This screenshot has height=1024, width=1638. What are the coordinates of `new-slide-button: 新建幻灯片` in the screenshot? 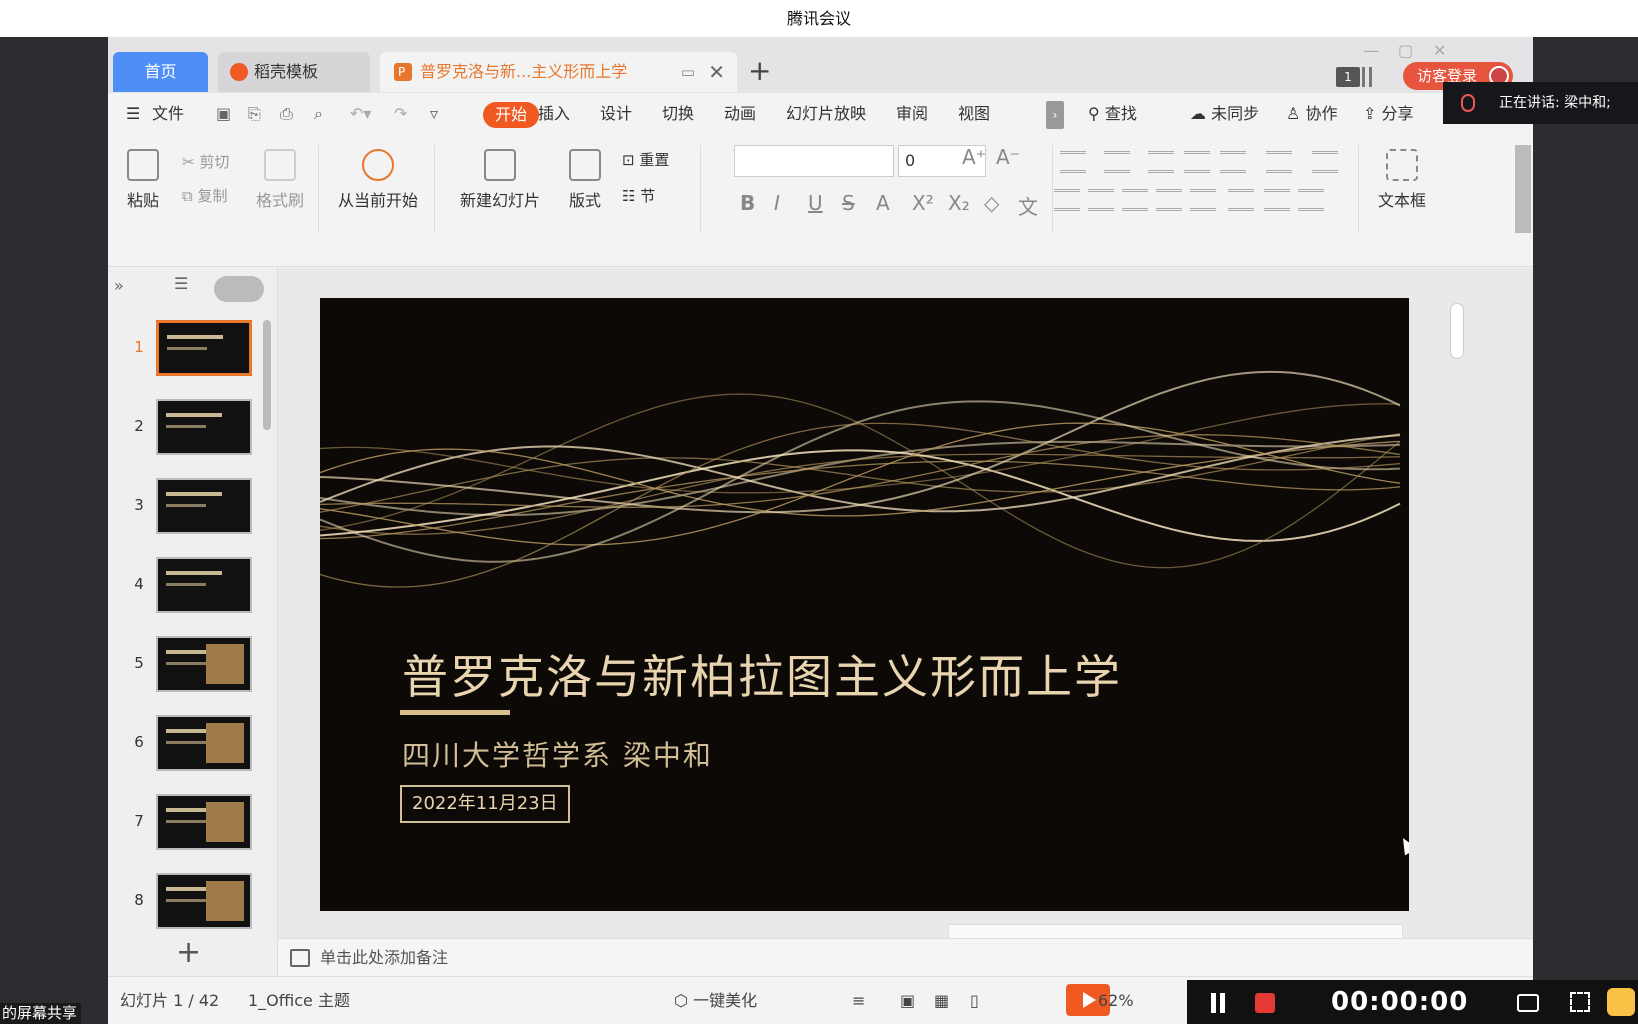 It's located at (500, 180).